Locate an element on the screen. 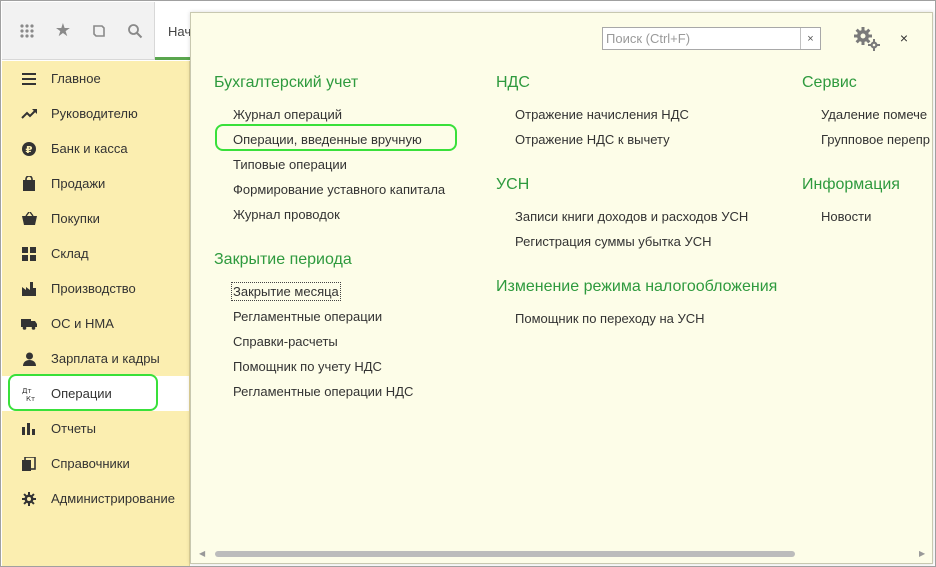  sidebar-item-operations: Дт Кт Операции is located at coordinates (95, 393).